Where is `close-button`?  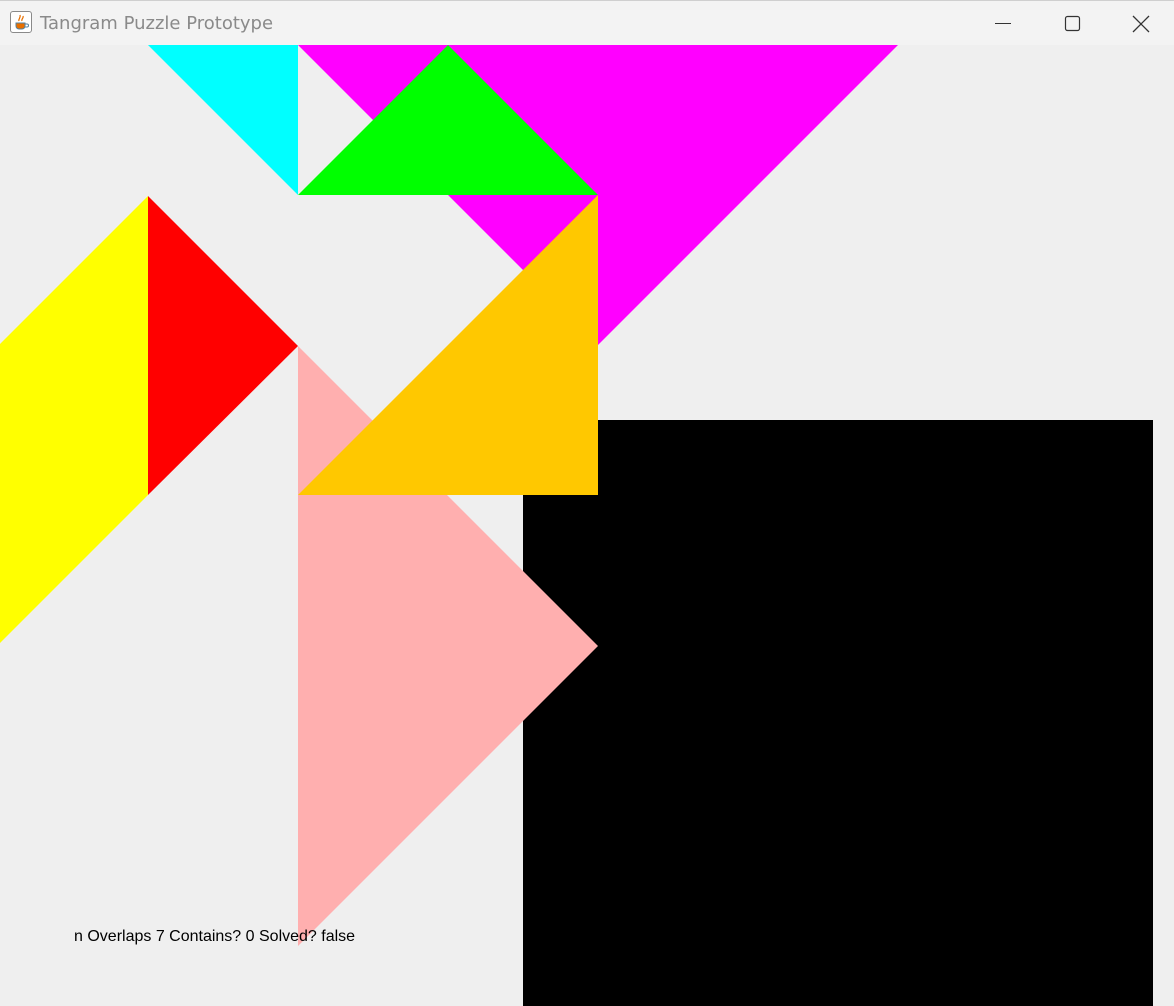
close-button is located at coordinates (1140, 23).